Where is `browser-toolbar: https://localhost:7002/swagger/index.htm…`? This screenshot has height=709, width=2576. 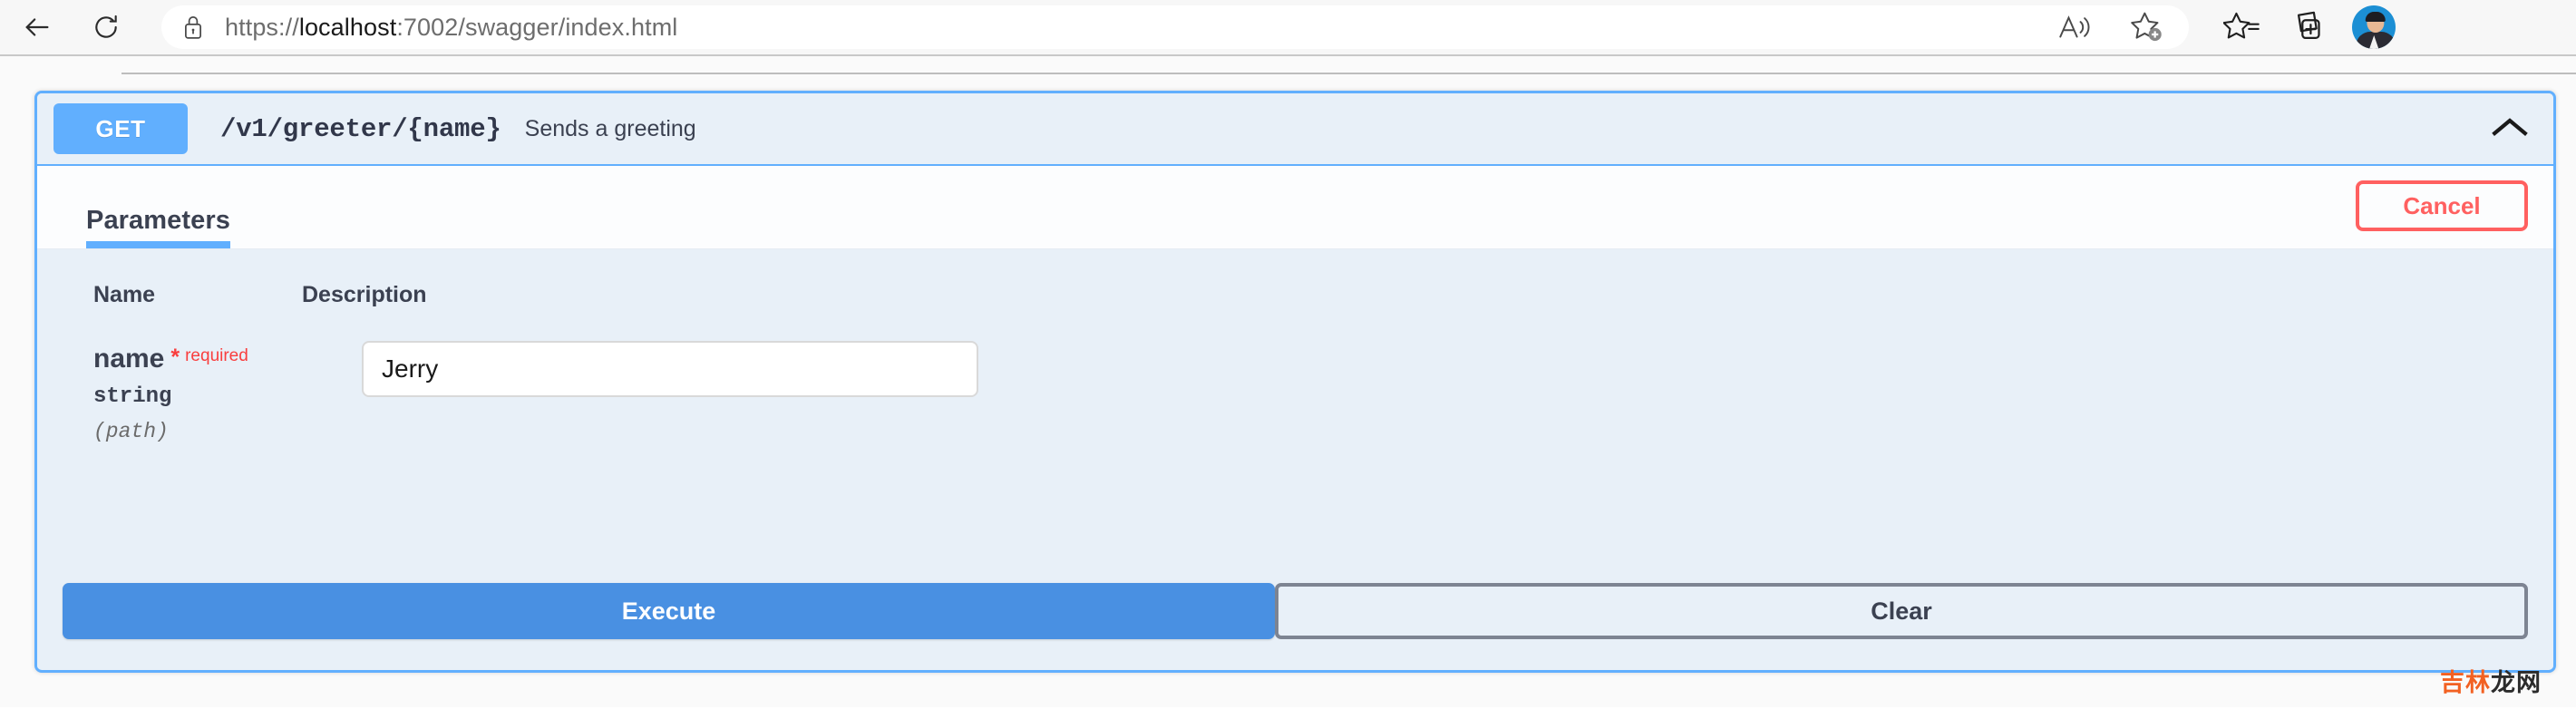
browser-toolbar: https://localhost:7002/swagger/index.htm… is located at coordinates (1288, 28).